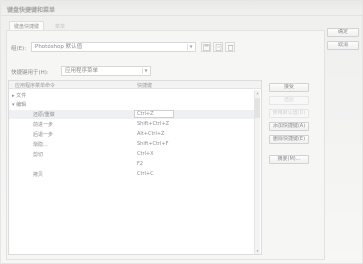  Describe the element at coordinates (289, 139) in the screenshot. I see `delete-shortcut-button: 删除快捷键(E)` at that location.